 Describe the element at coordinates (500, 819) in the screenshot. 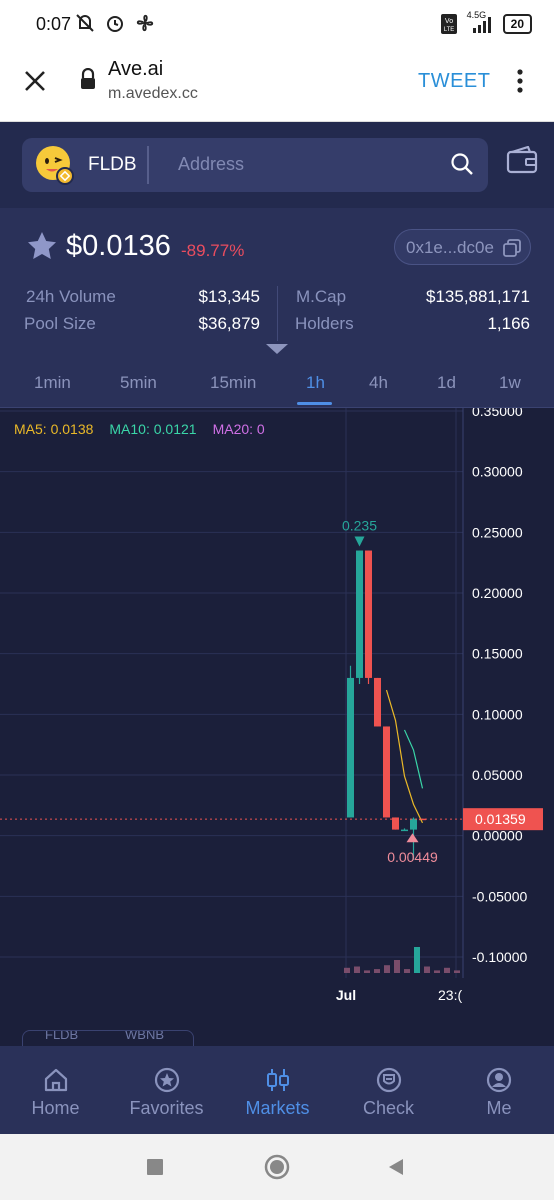

I see `last-price-label: 0.01359` at that location.